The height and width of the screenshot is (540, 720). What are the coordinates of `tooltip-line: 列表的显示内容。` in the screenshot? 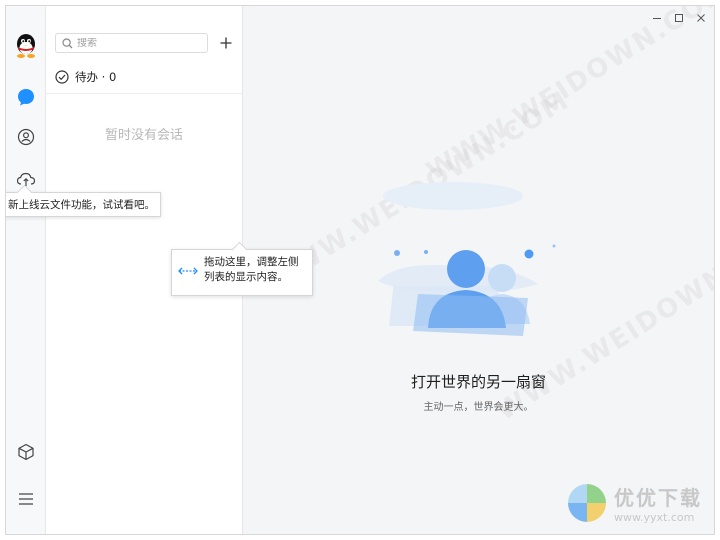 It's located at (246, 277).